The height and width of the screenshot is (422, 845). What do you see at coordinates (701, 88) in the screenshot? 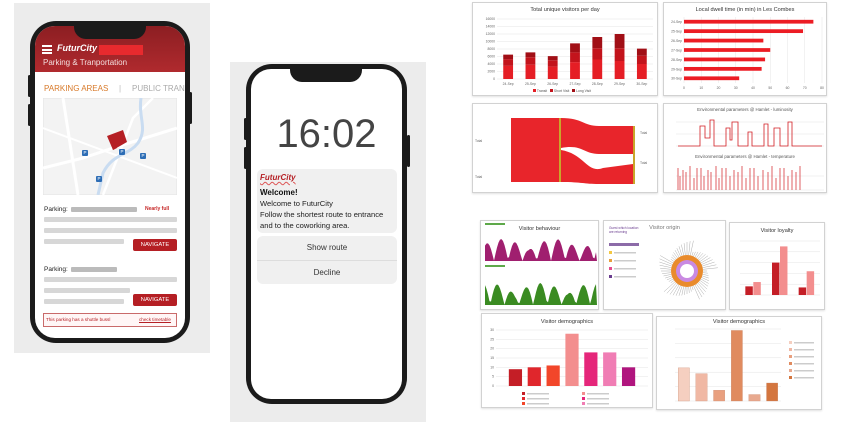
I see `axis-tick-label: 10` at bounding box center [701, 88].